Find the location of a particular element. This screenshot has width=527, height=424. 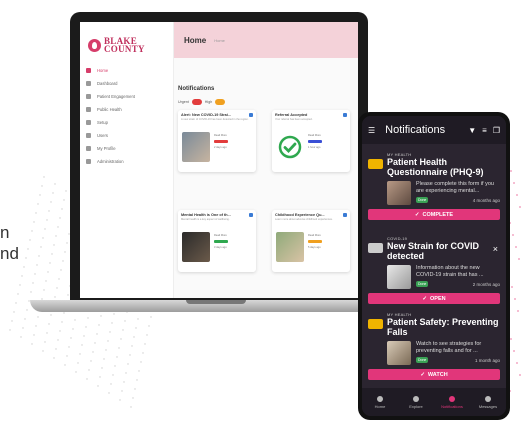

nav-home: Home is located at coordinates (380, 402).